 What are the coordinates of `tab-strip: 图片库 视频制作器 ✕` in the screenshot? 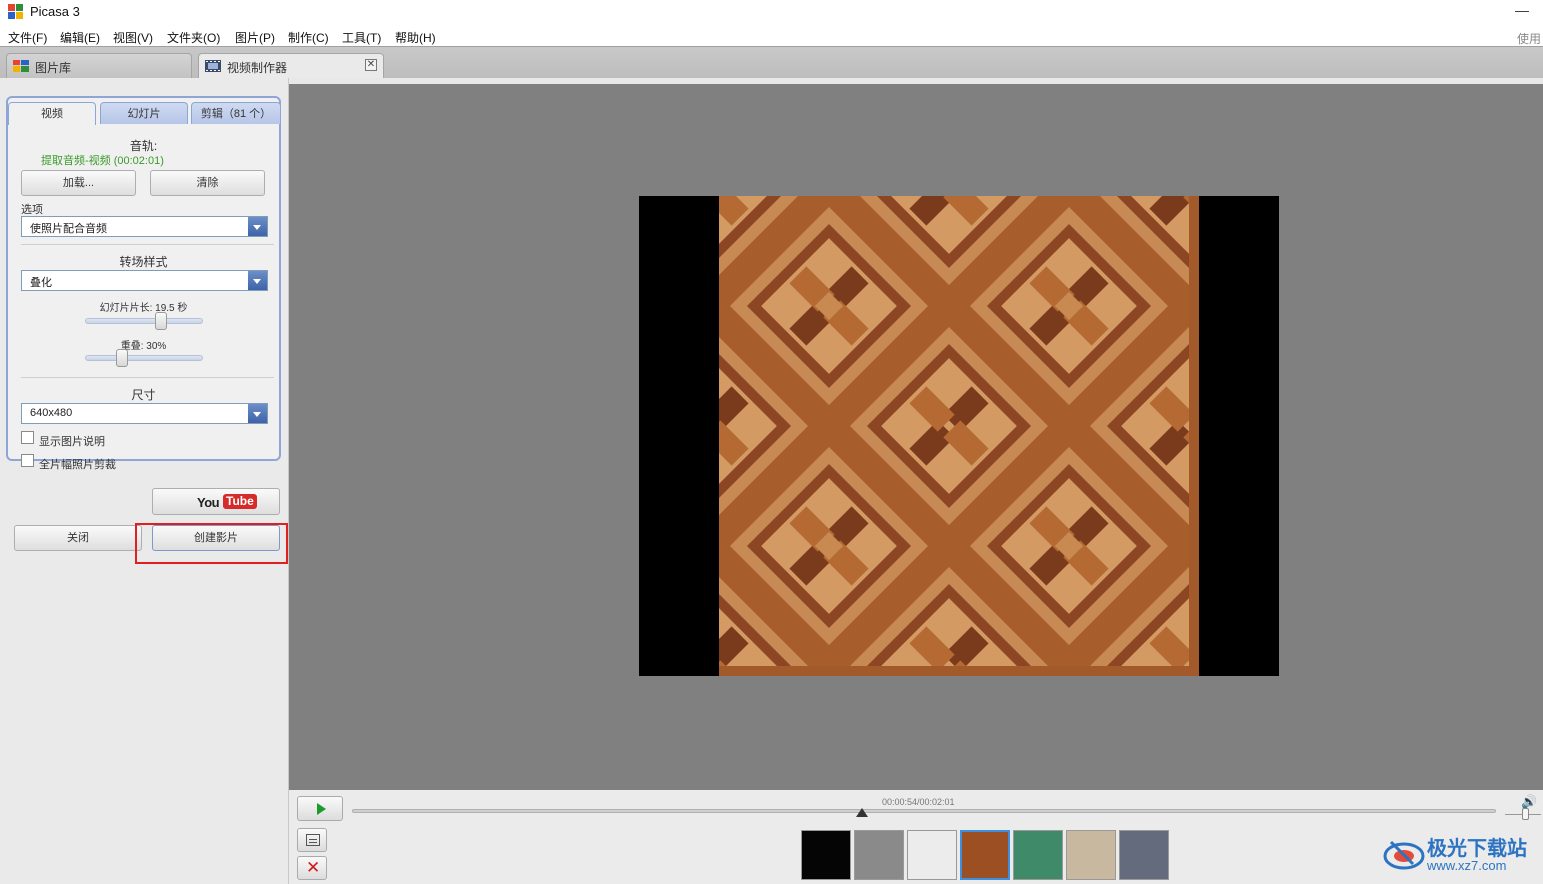 It's located at (771, 63).